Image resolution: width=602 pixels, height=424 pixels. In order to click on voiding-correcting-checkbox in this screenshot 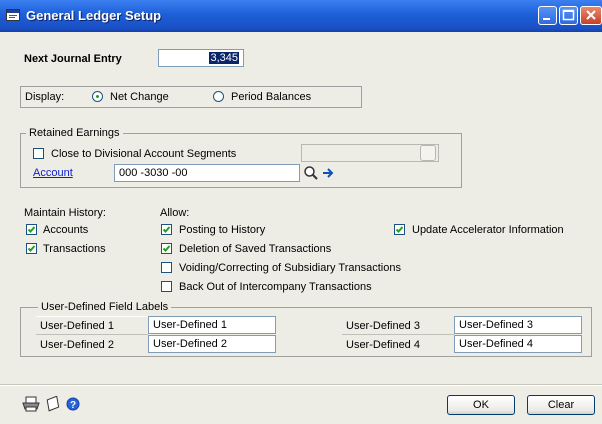, I will do `click(166, 267)`.